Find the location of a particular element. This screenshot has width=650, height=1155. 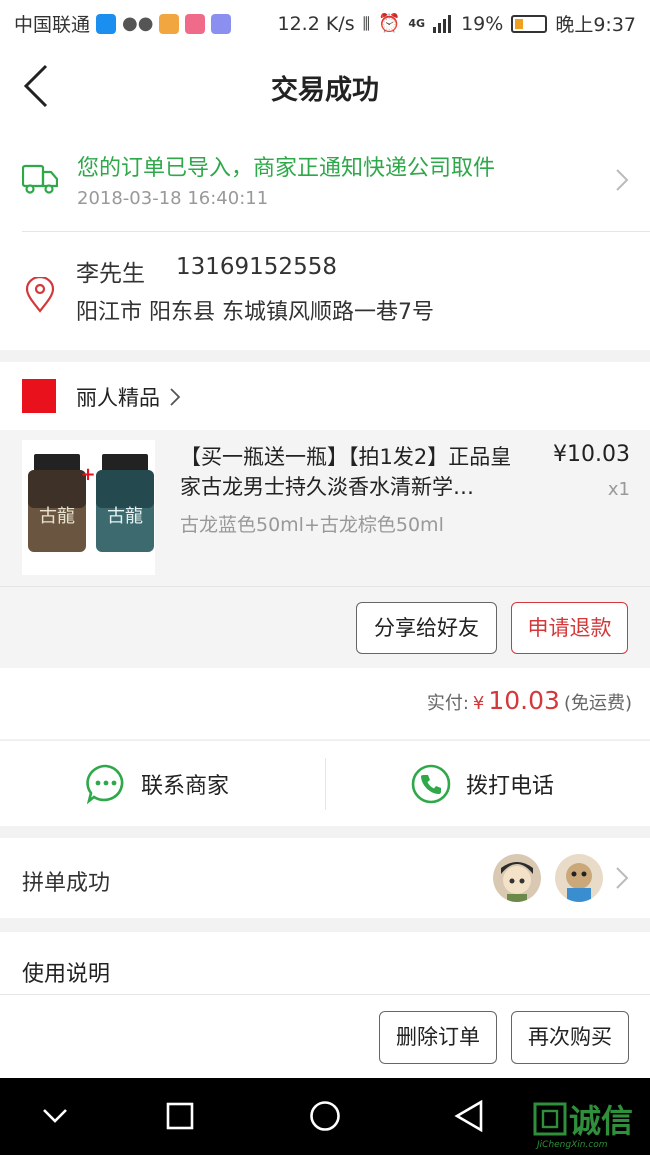

currency-symbol: ¥ is located at coordinates (478, 703).